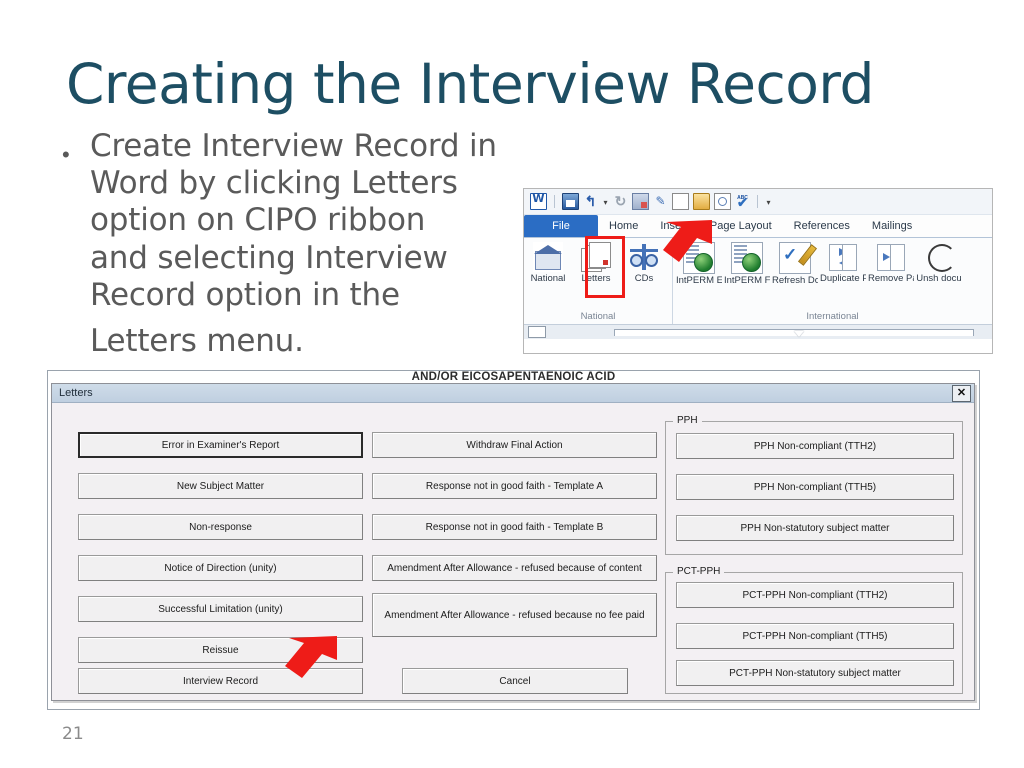  What do you see at coordinates (815, 528) in the screenshot?
I see `button-pph-non-statutory-subject-matter: PPH Non-statutory subject matter` at bounding box center [815, 528].